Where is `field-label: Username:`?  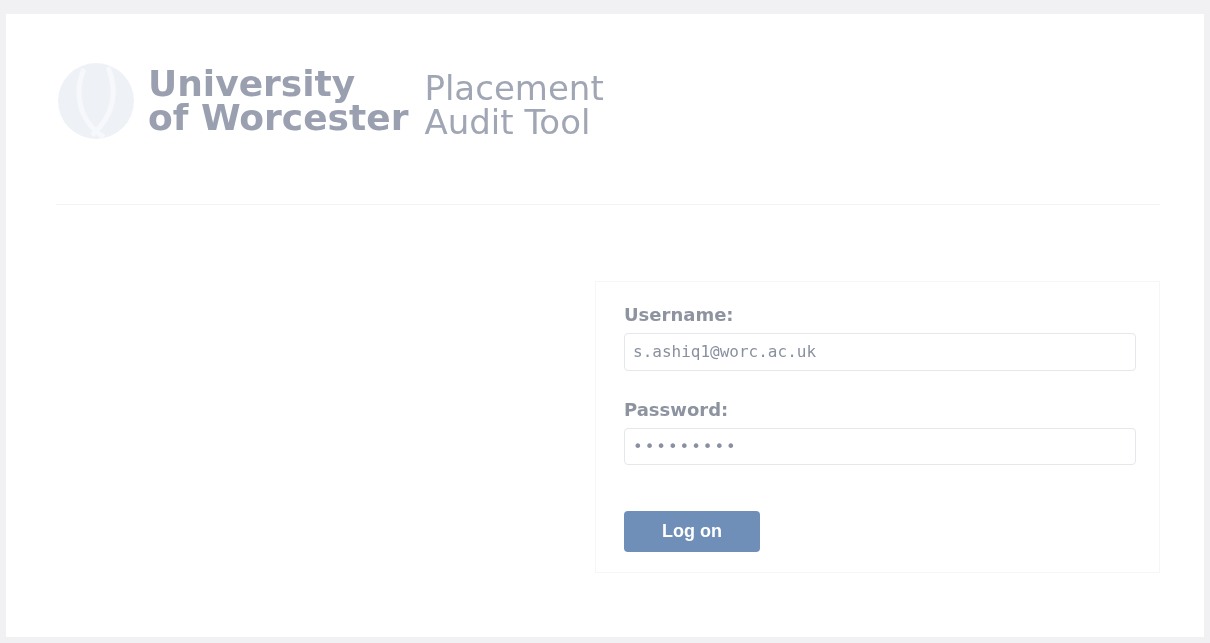 field-label: Username: is located at coordinates (679, 314).